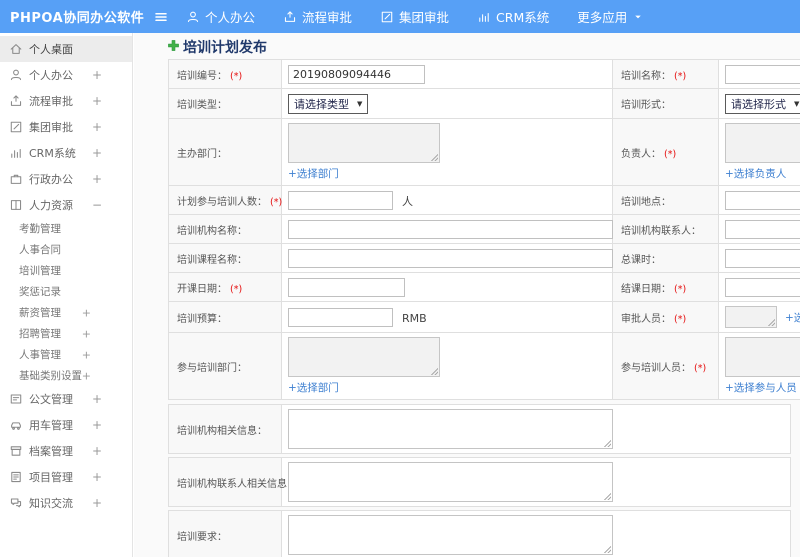 This screenshot has height=557, width=800. Describe the element at coordinates (66, 477) in the screenshot. I see `sidebar-item-10: 项目管理 +` at that location.